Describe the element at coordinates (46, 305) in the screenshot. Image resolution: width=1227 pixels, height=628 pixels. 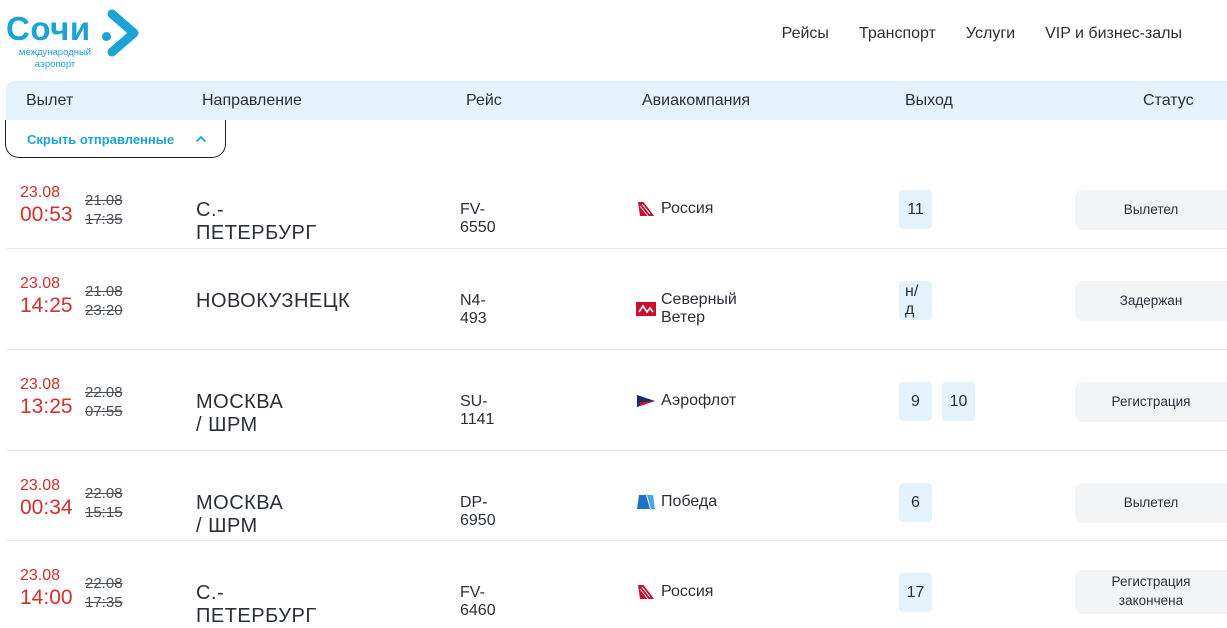
I see `actual-time: 14:25` at that location.